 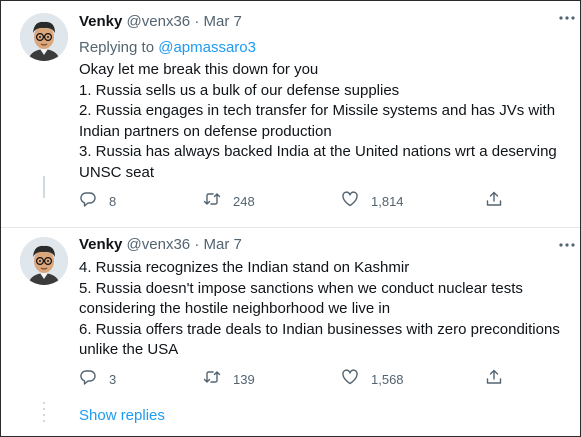 I want to click on mention-link: @apmassaro3, so click(x=207, y=47).